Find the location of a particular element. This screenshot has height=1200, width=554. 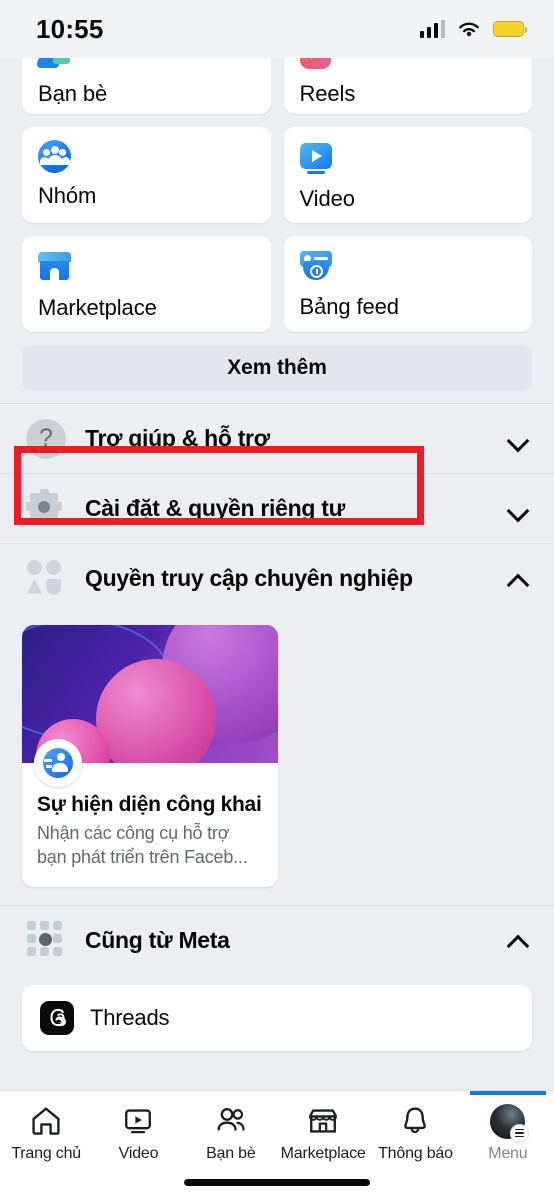

threads-icon is located at coordinates (57, 1017).